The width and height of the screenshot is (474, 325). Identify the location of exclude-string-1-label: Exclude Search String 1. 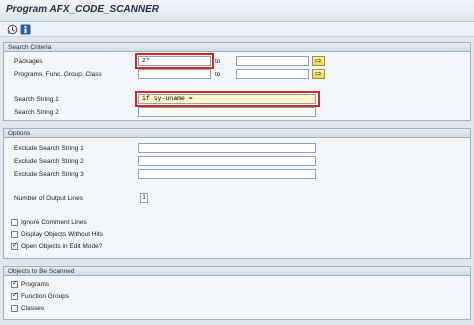
(49, 148).